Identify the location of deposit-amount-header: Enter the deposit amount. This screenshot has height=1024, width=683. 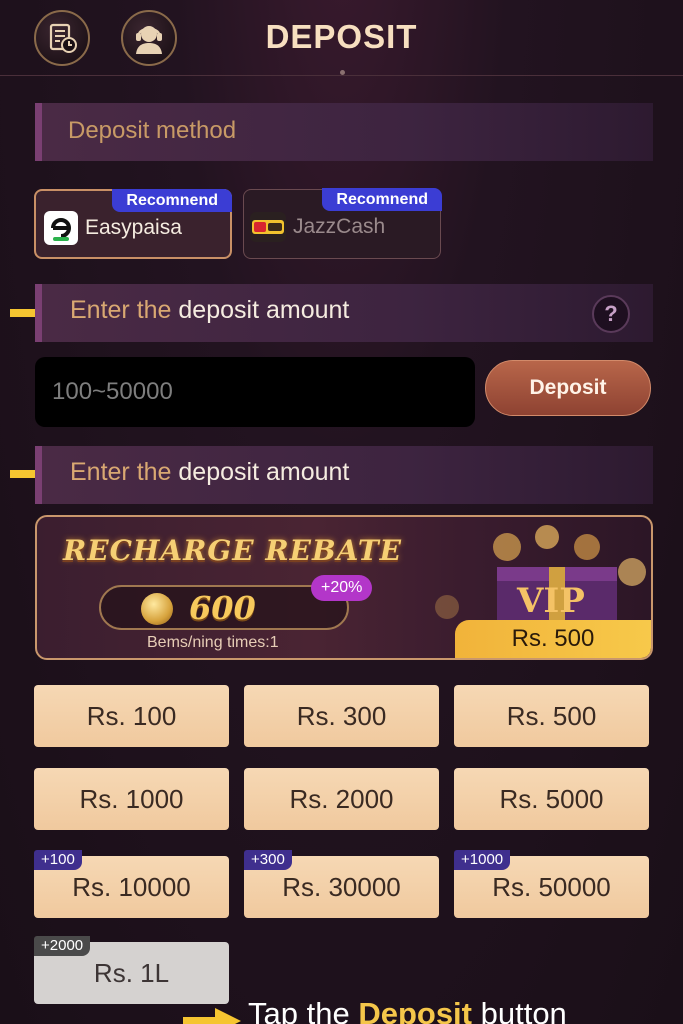
(344, 313).